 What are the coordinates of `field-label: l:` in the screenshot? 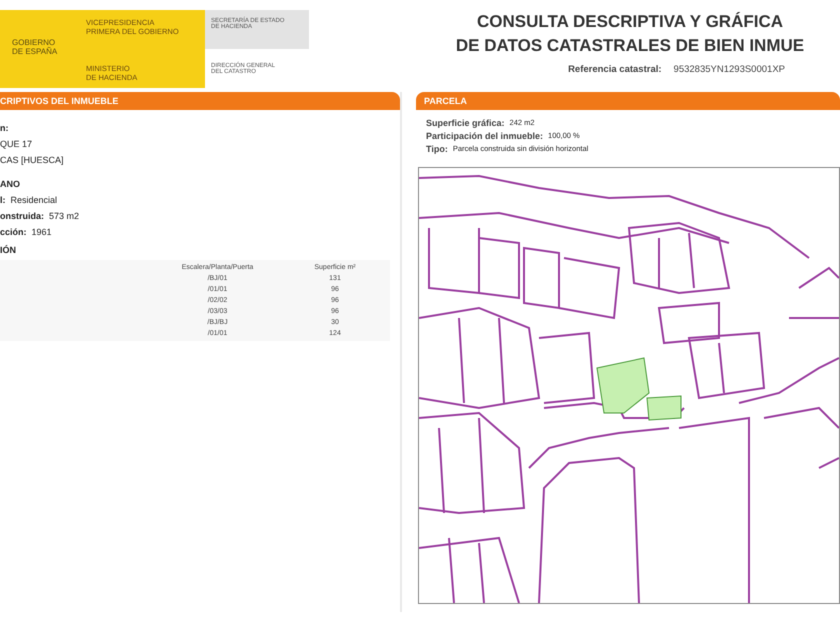 It's located at (3, 200).